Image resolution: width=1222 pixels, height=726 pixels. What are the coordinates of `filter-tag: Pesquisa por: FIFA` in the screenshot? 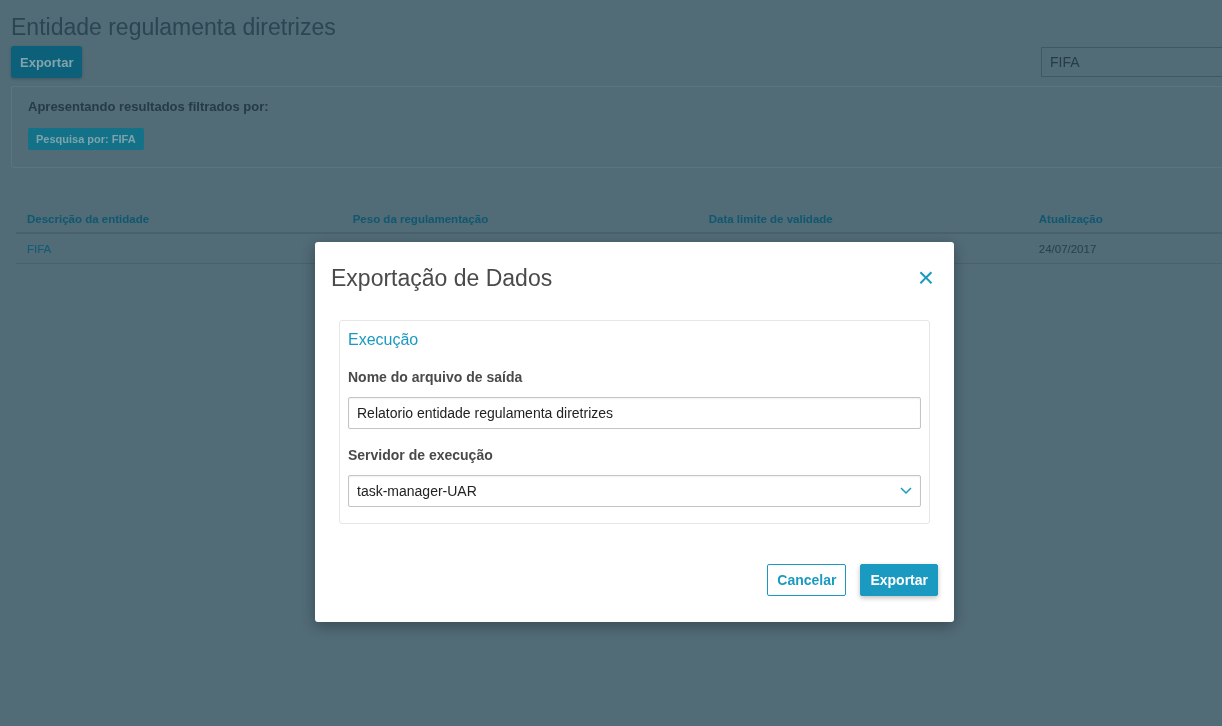 It's located at (86, 139).